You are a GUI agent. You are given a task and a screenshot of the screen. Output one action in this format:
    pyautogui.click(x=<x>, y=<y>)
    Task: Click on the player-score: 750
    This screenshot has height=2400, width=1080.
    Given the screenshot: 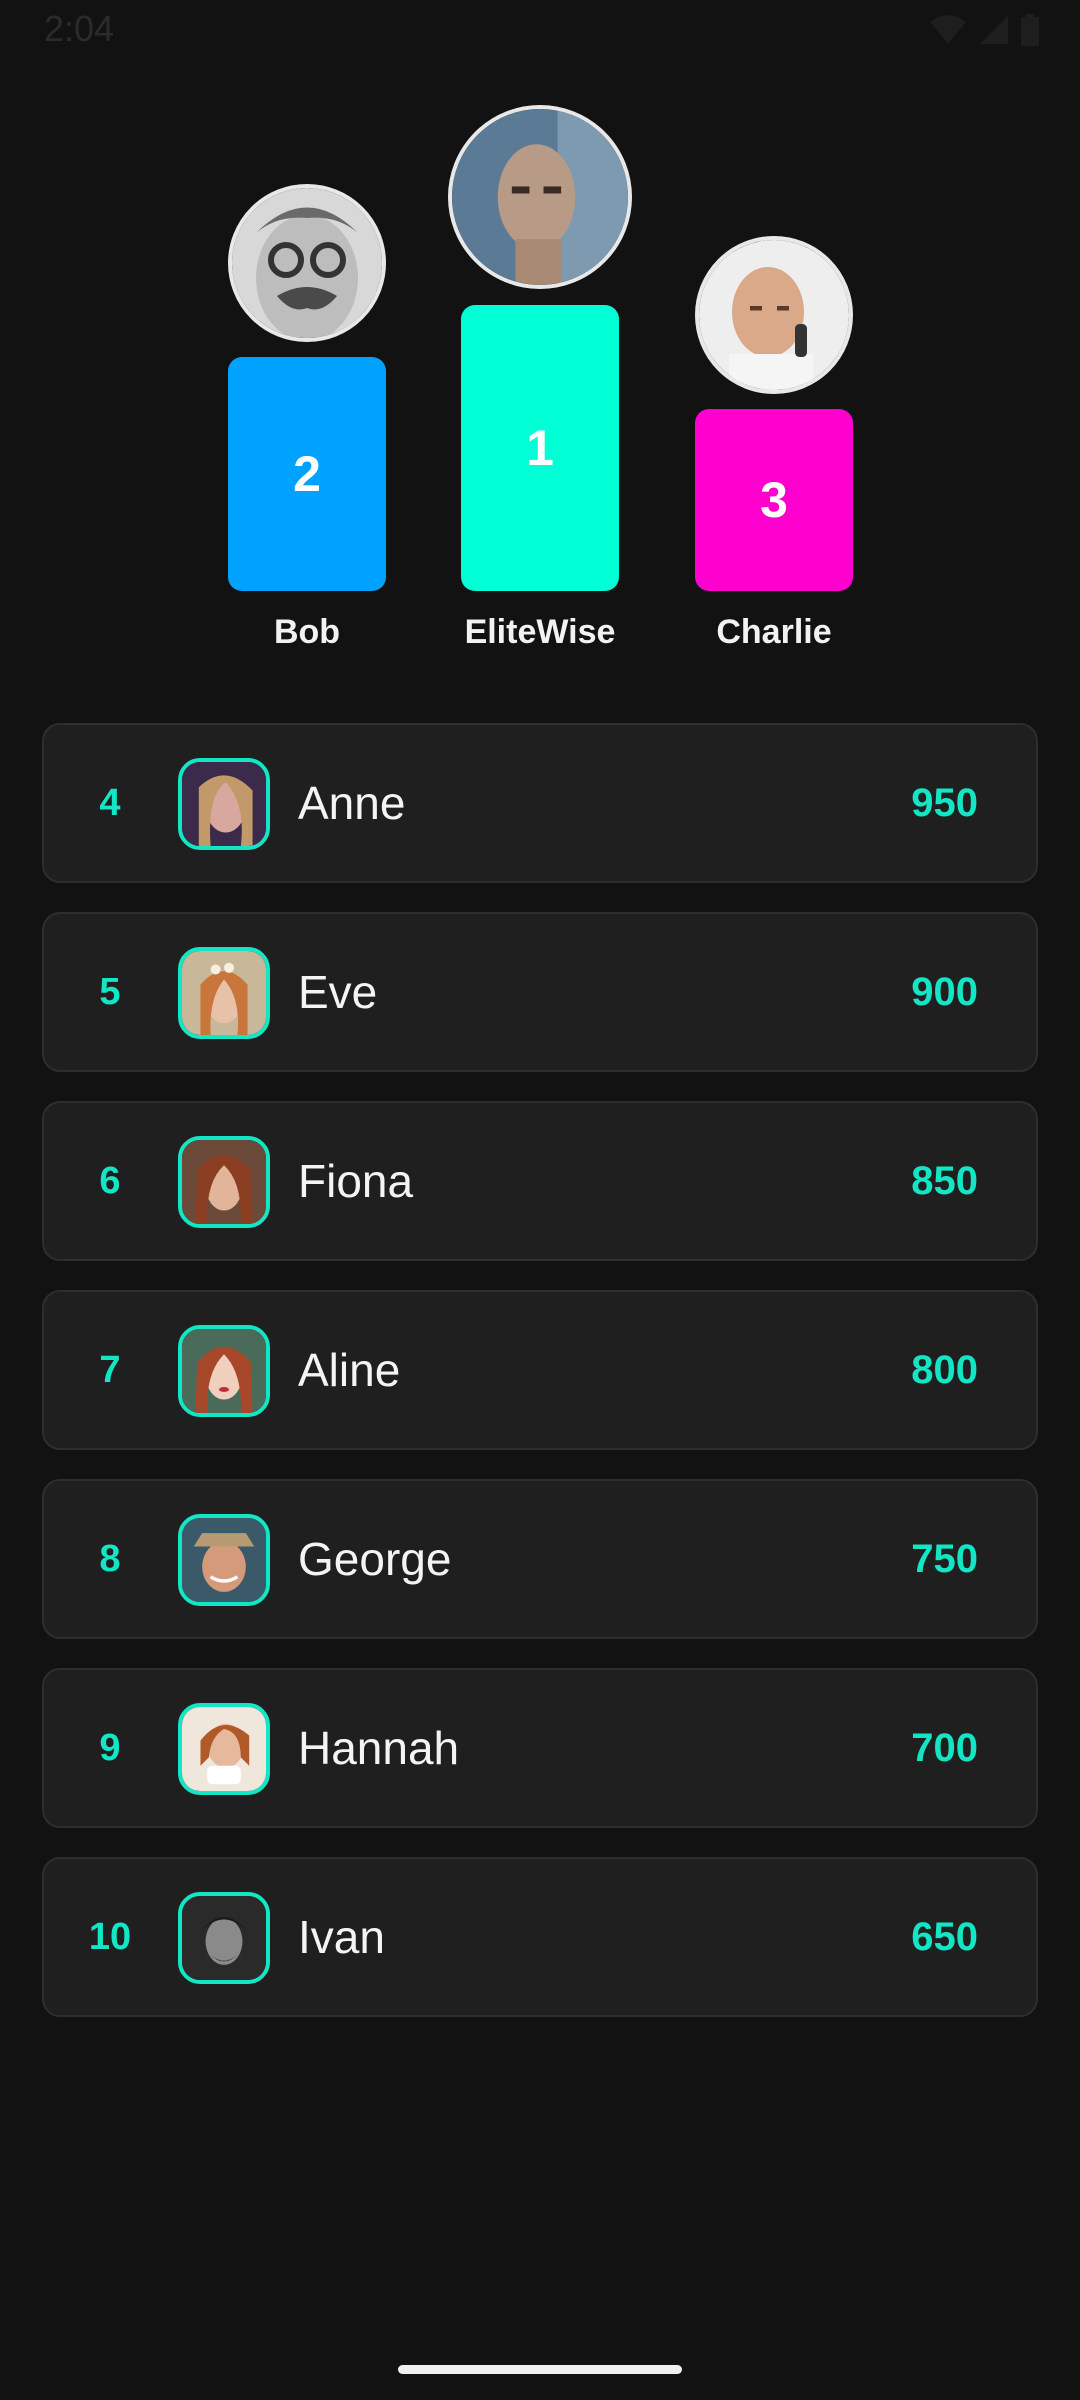 What is the action you would take?
    pyautogui.click(x=944, y=1559)
    